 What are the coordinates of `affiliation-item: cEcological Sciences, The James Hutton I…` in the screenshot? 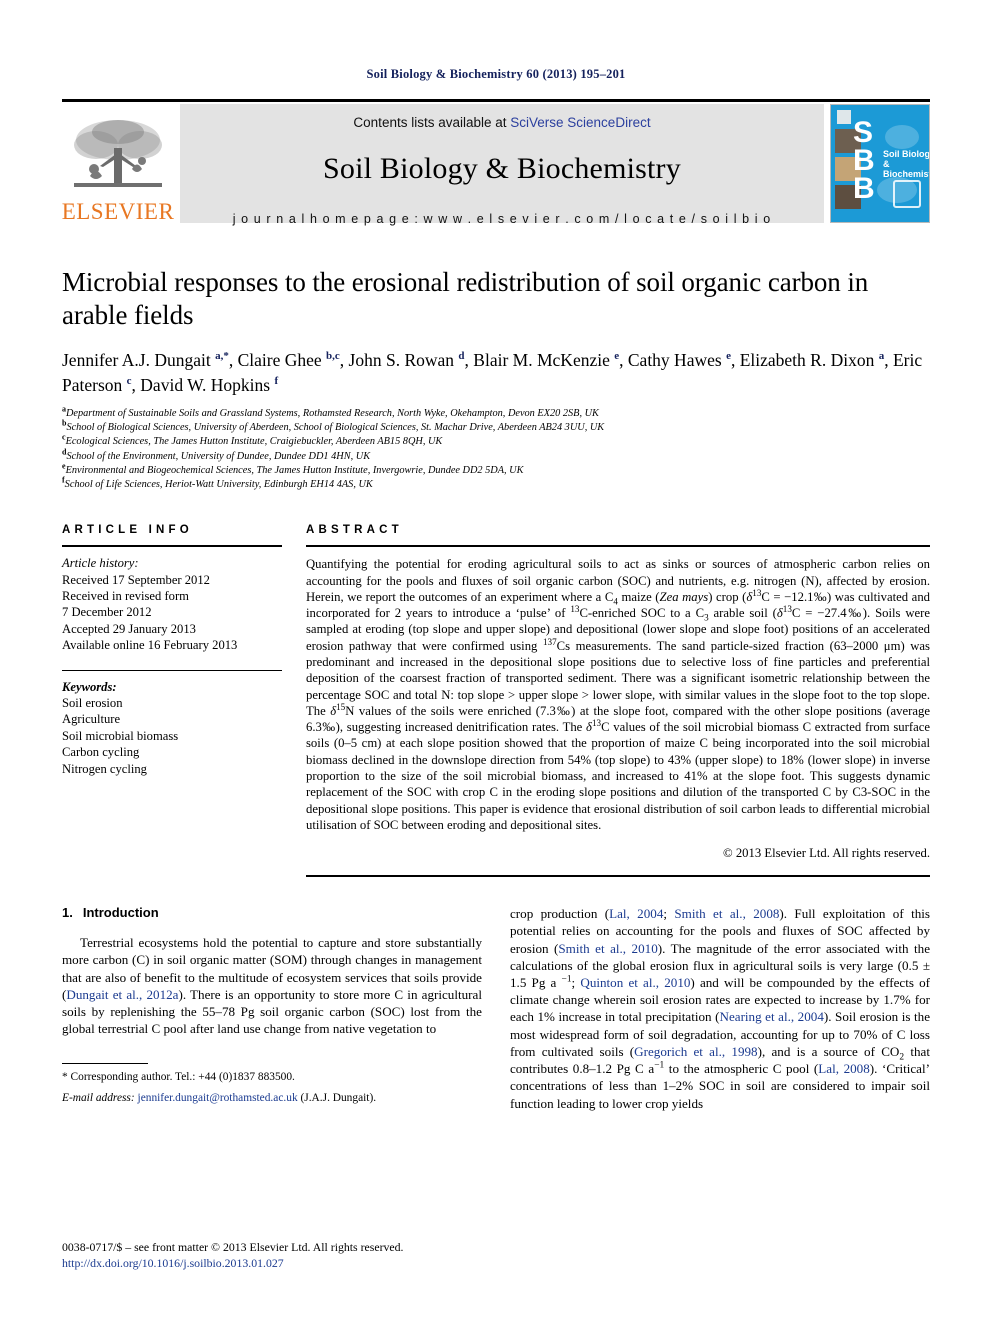 It's located at (252, 440).